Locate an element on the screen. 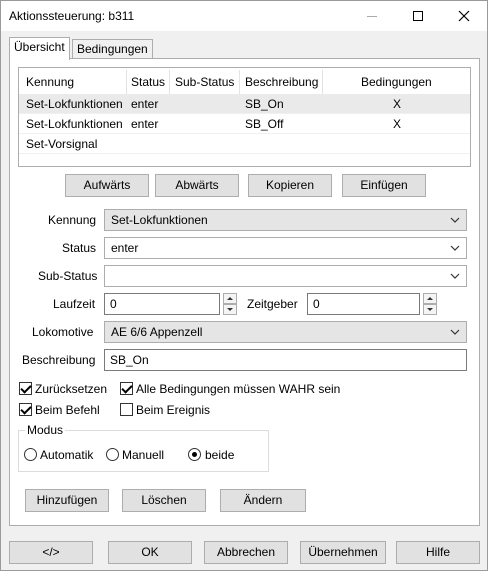 The image size is (488, 571). on-event-label: Beim Ereignis is located at coordinates (173, 410).